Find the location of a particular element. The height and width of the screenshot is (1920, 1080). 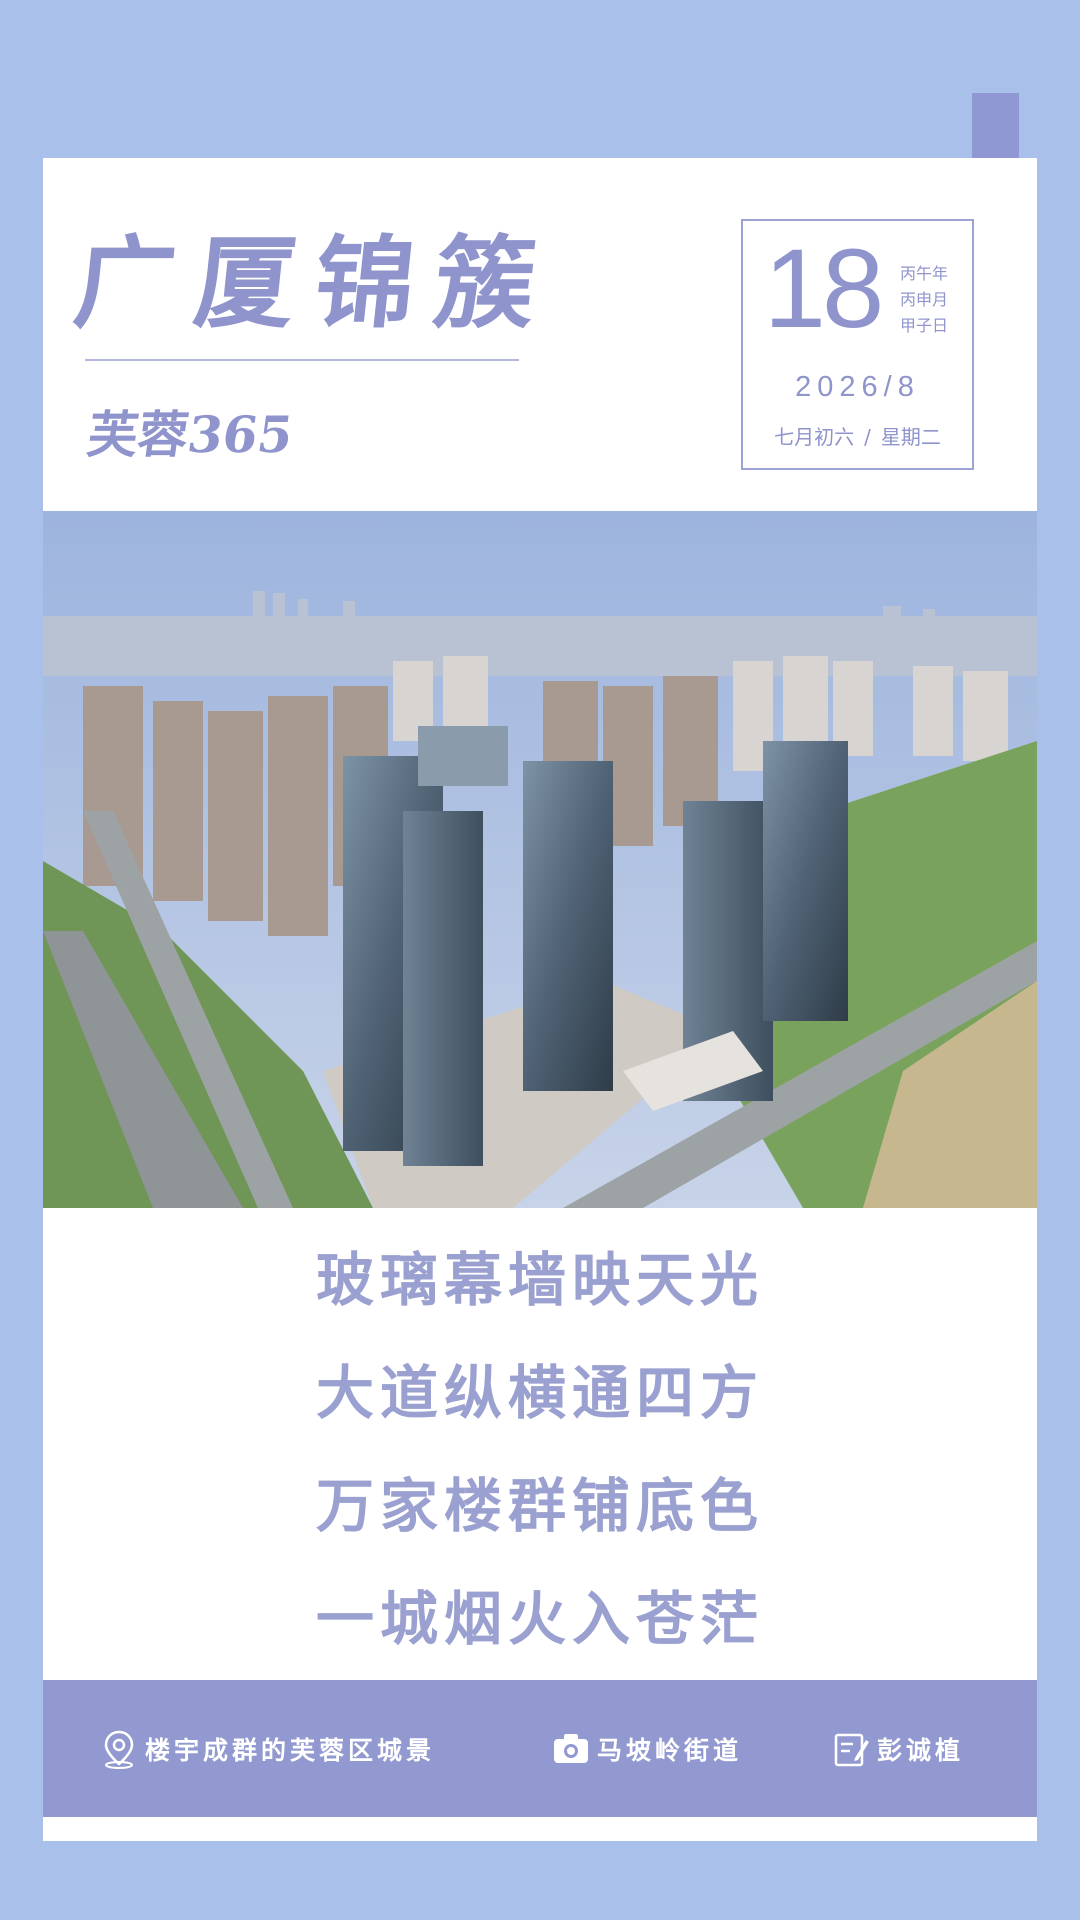

page-title: 广厦锦簇 is located at coordinates (315, 283).